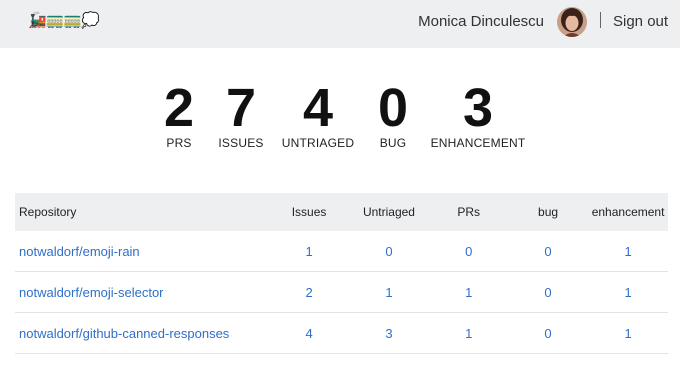  I want to click on table-row: notwaldorf/emoji-rain 1 0 0 0 1, so click(341, 251).